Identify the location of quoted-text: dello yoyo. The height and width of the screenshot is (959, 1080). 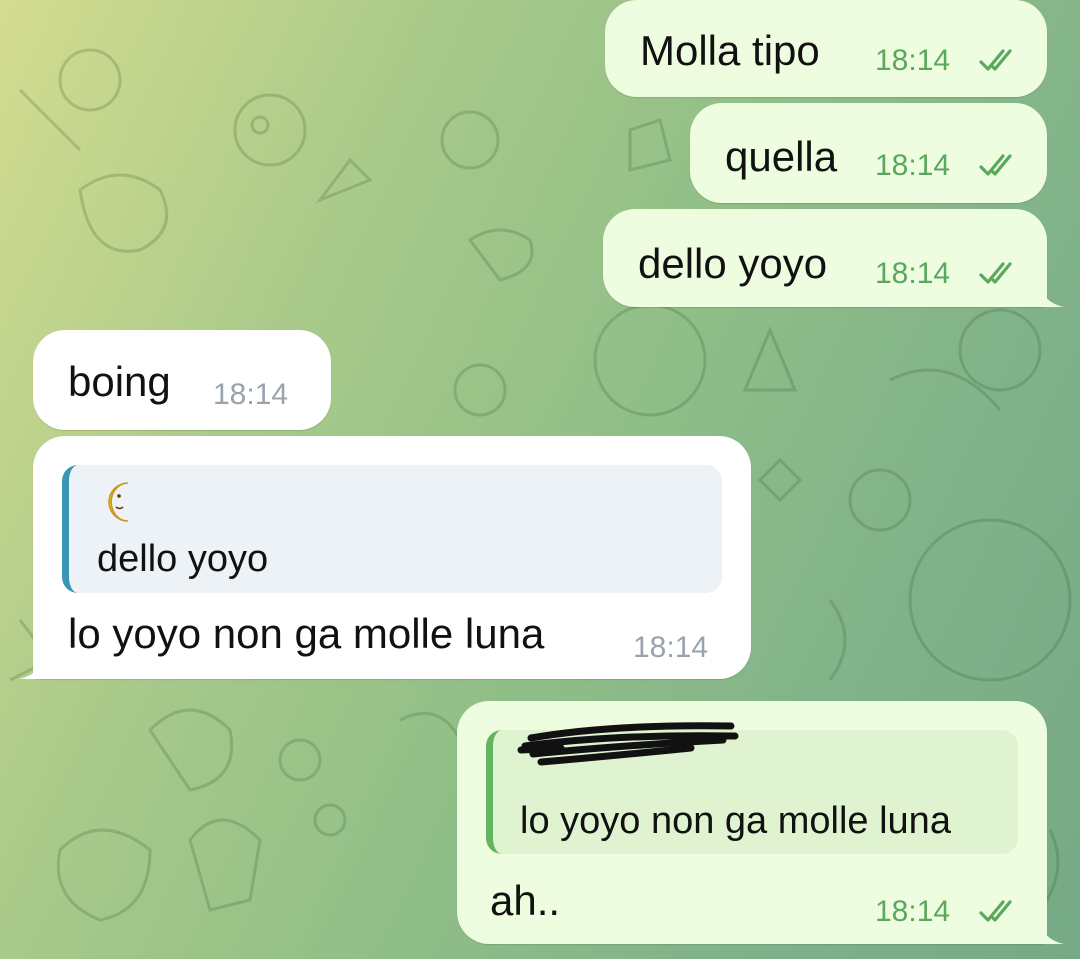
(183, 559).